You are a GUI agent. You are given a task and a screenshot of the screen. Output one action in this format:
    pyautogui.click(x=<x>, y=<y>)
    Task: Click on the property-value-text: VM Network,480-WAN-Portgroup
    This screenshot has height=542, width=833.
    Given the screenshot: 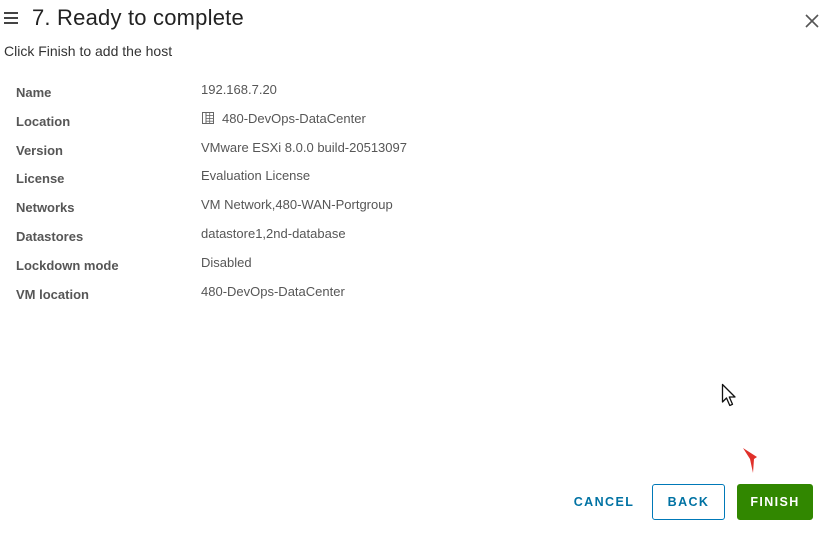 What is the action you would take?
    pyautogui.click(x=297, y=205)
    